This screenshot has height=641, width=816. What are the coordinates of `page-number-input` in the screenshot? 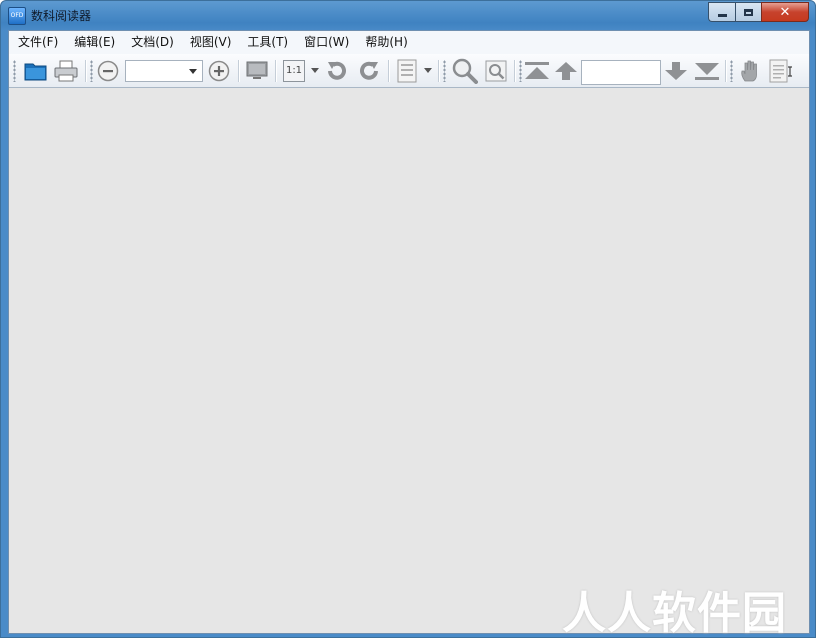 It's located at (621, 72).